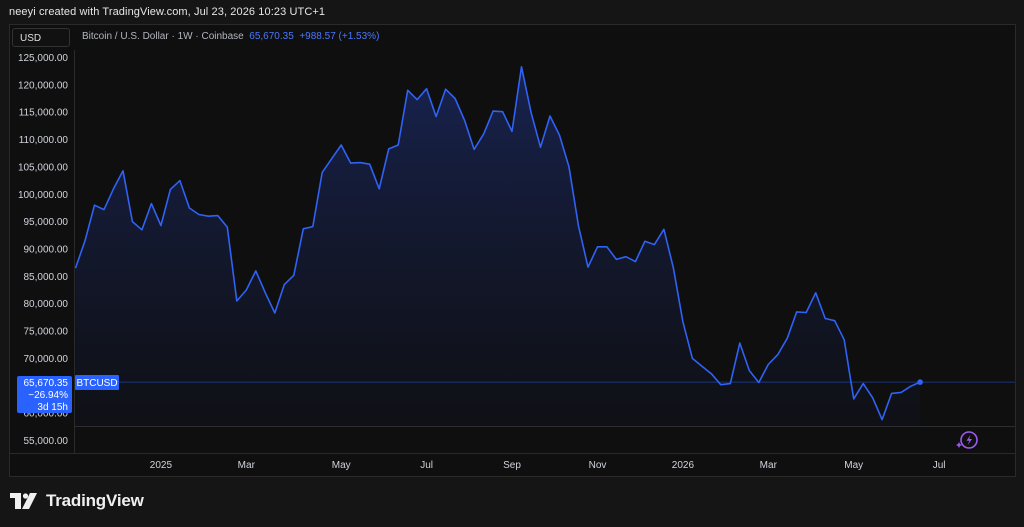 The image size is (1024, 527). I want to click on y-tick-label: 110,000.00, so click(44, 140).